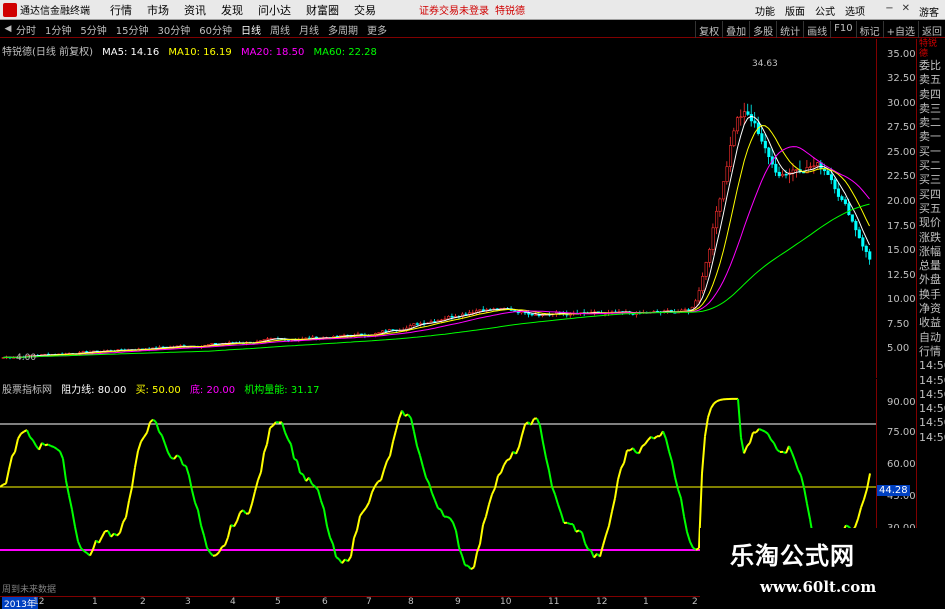 The image size is (945, 609). I want to click on quote-auto: 自动, so click(931, 338).